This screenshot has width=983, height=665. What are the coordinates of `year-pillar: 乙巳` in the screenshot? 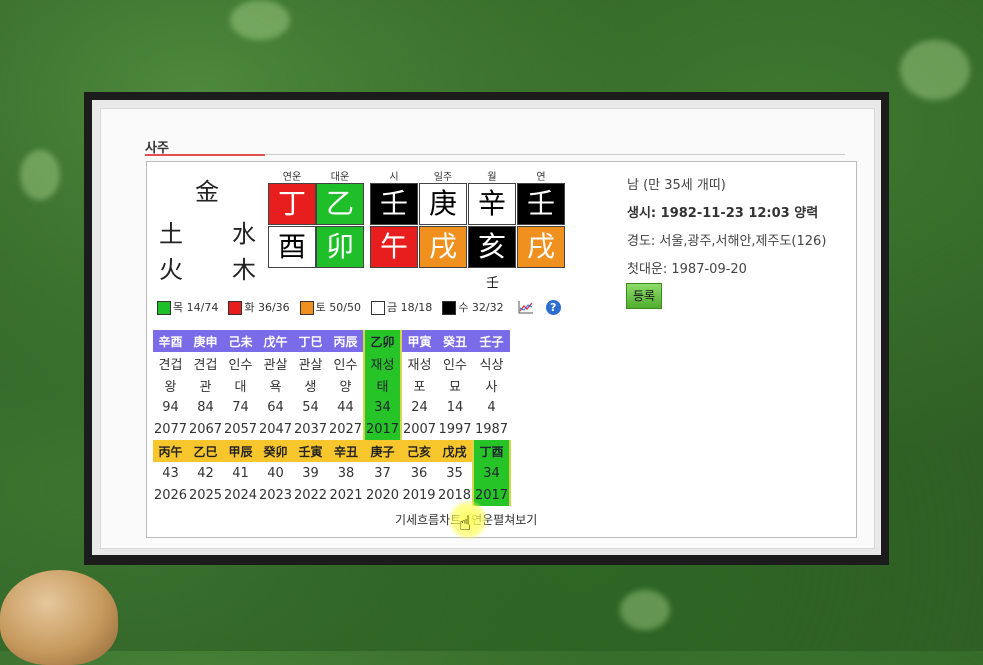 It's located at (205, 451).